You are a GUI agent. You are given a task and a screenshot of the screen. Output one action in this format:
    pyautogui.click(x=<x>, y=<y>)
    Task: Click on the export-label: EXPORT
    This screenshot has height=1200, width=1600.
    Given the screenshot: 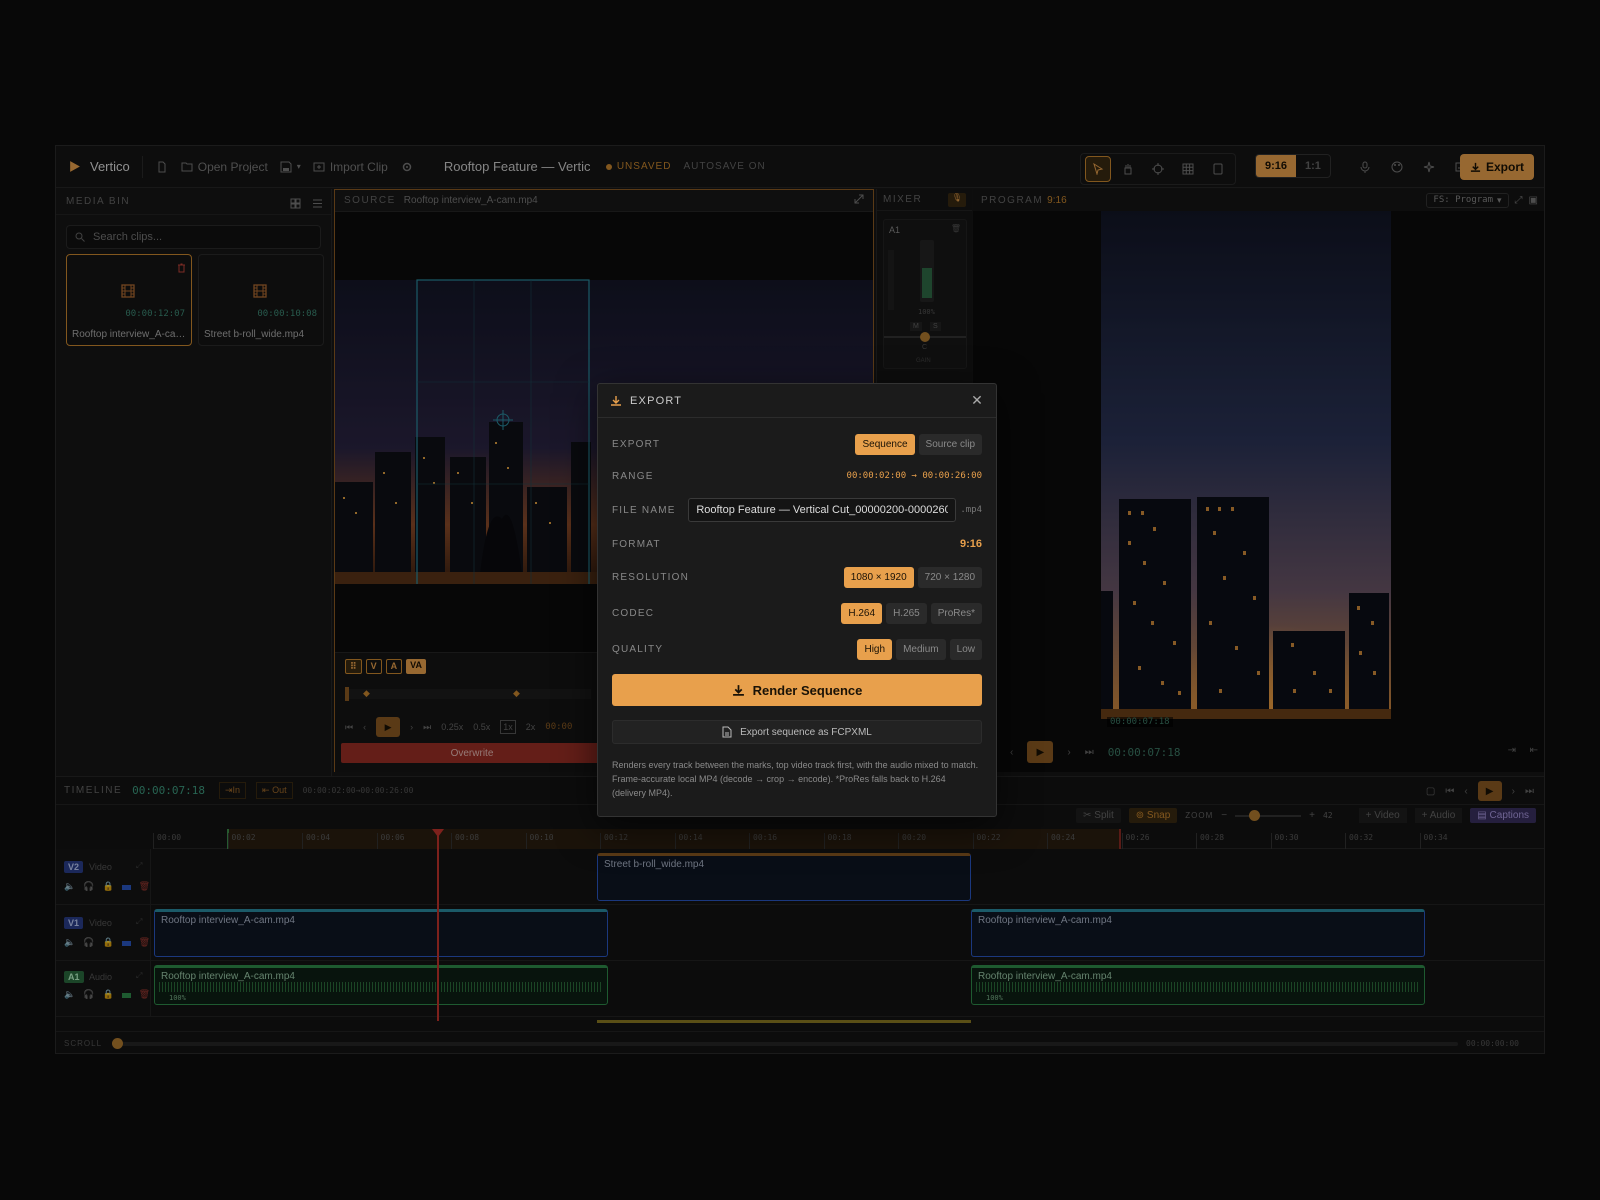 What is the action you would take?
    pyautogui.click(x=636, y=444)
    